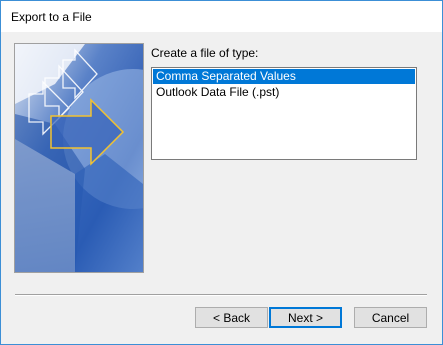  What do you see at coordinates (51, 17) in the screenshot?
I see `dialog-title: Export to a File` at bounding box center [51, 17].